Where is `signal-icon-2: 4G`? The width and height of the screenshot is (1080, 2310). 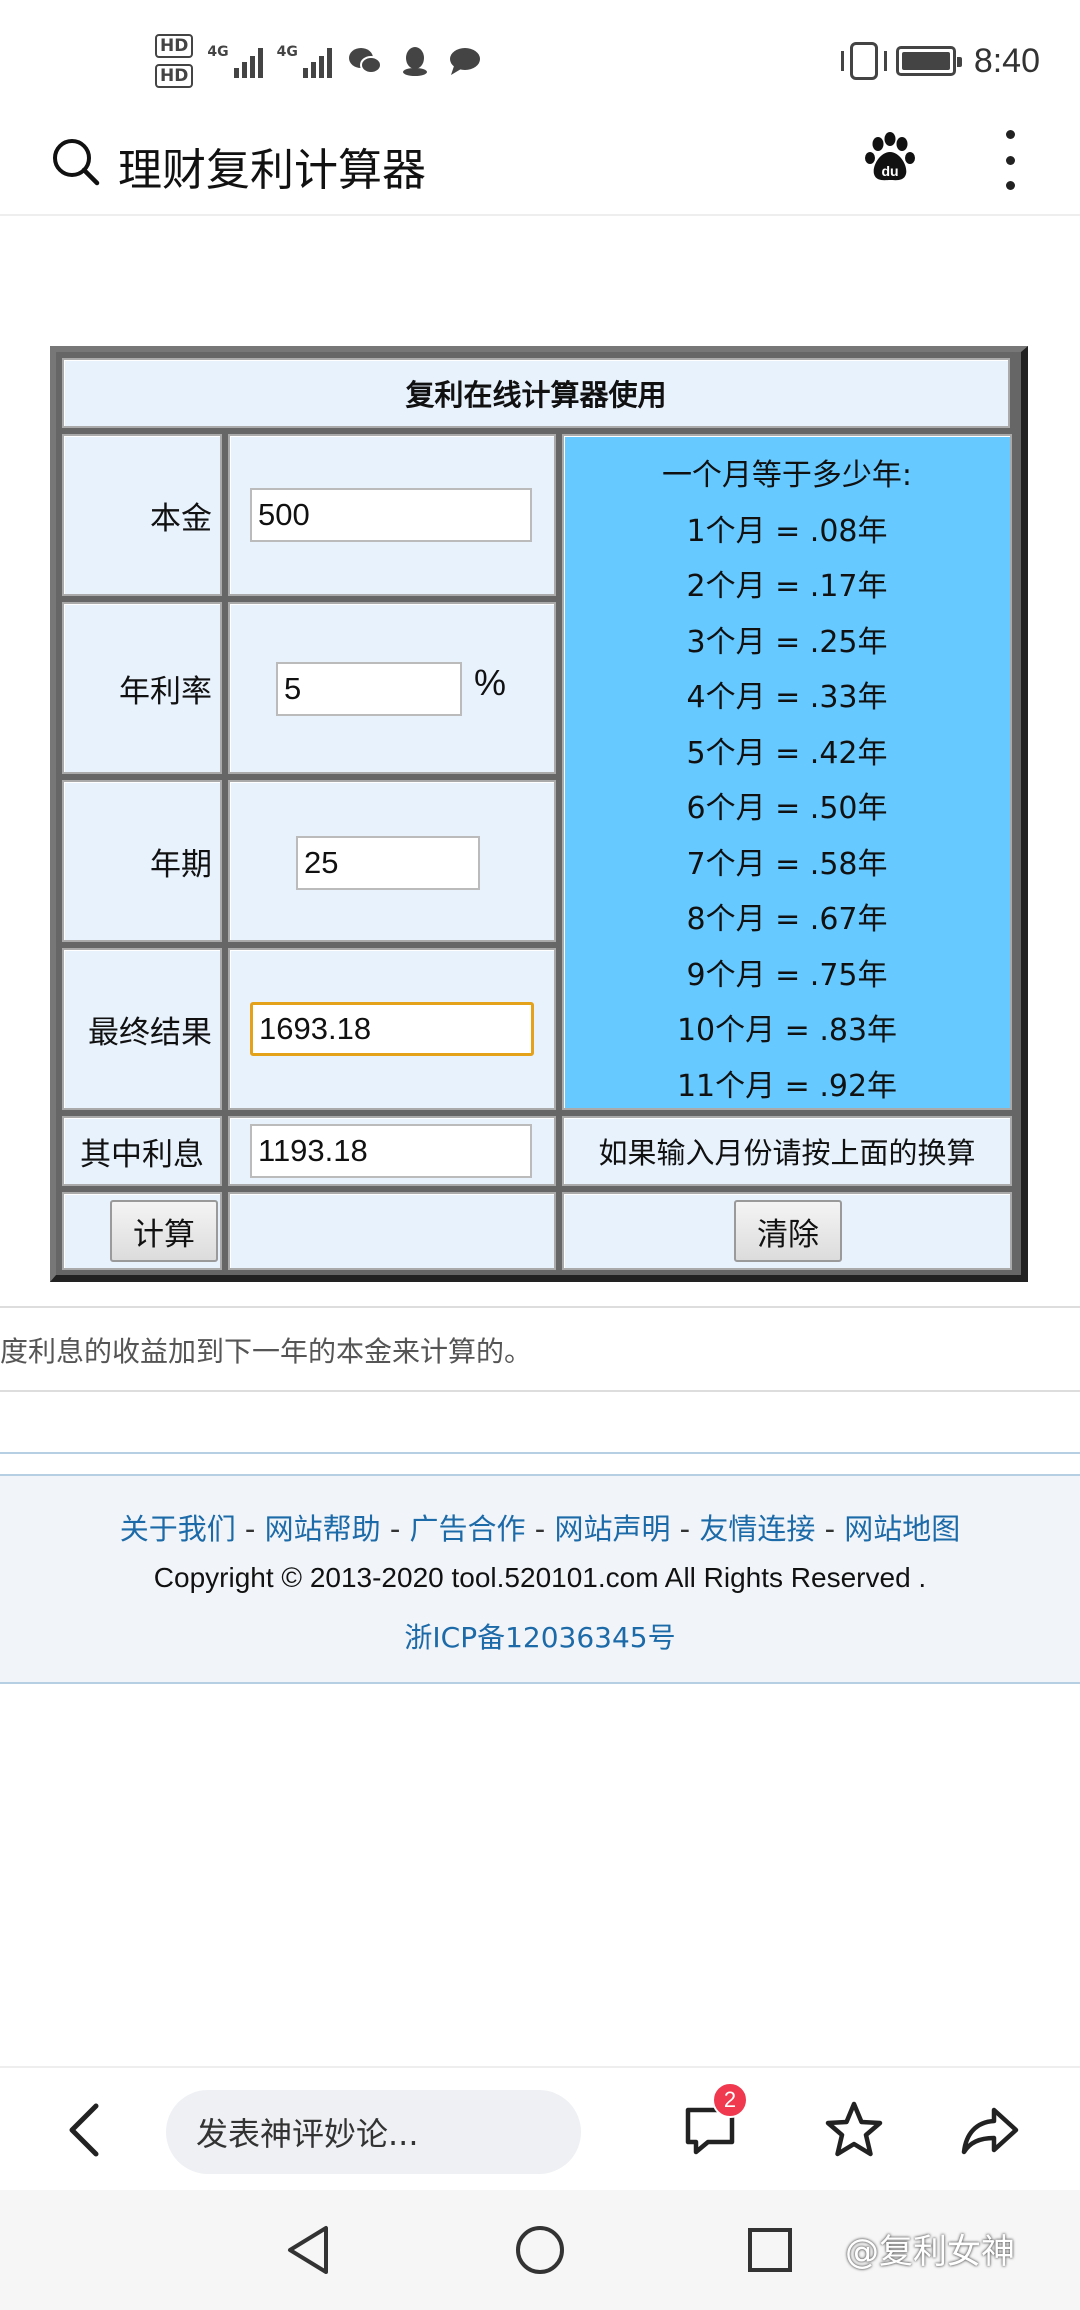
signal-icon-2: 4G is located at coordinates (304, 61).